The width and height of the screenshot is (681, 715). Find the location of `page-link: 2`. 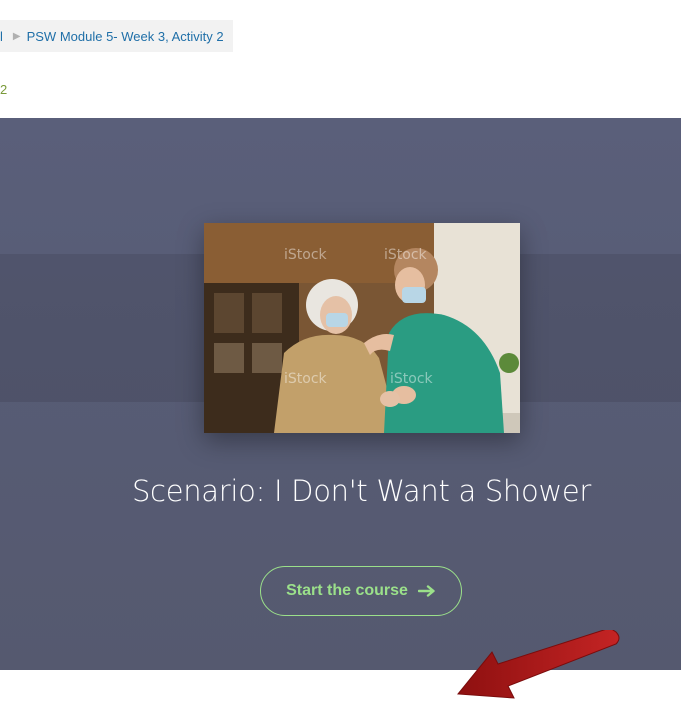

page-link: 2 is located at coordinates (3, 89).